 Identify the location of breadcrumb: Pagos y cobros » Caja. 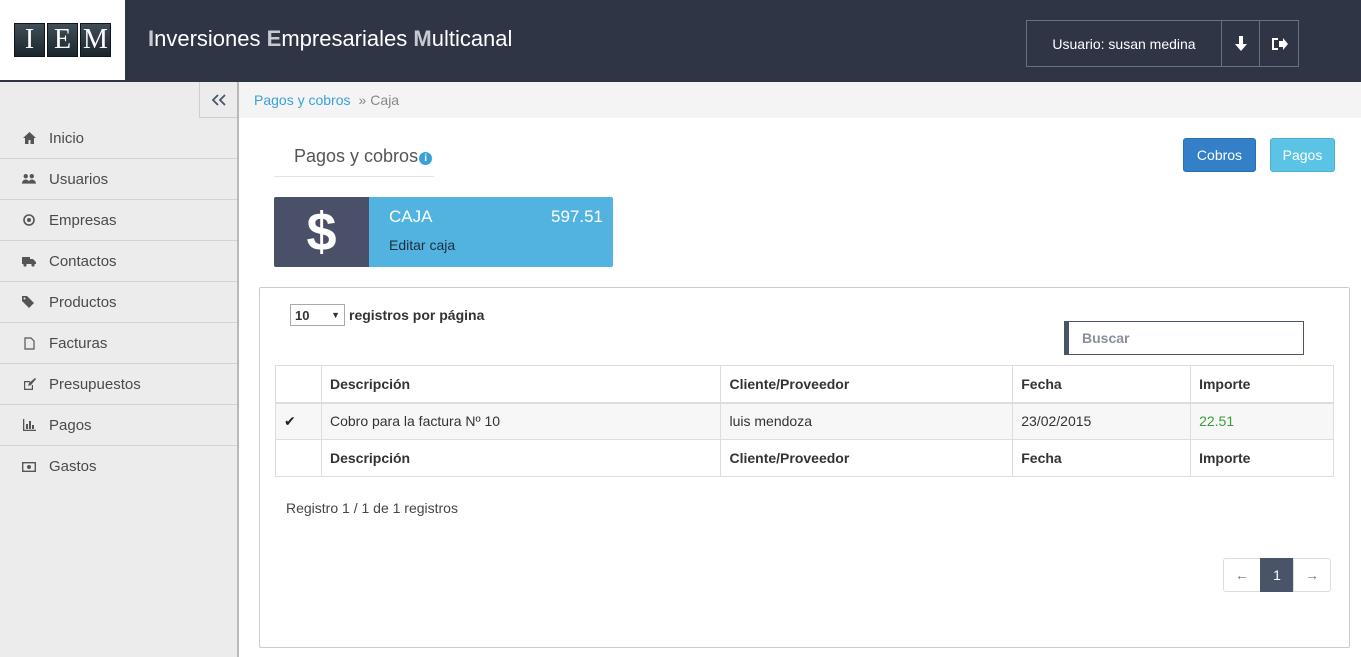
(800, 100).